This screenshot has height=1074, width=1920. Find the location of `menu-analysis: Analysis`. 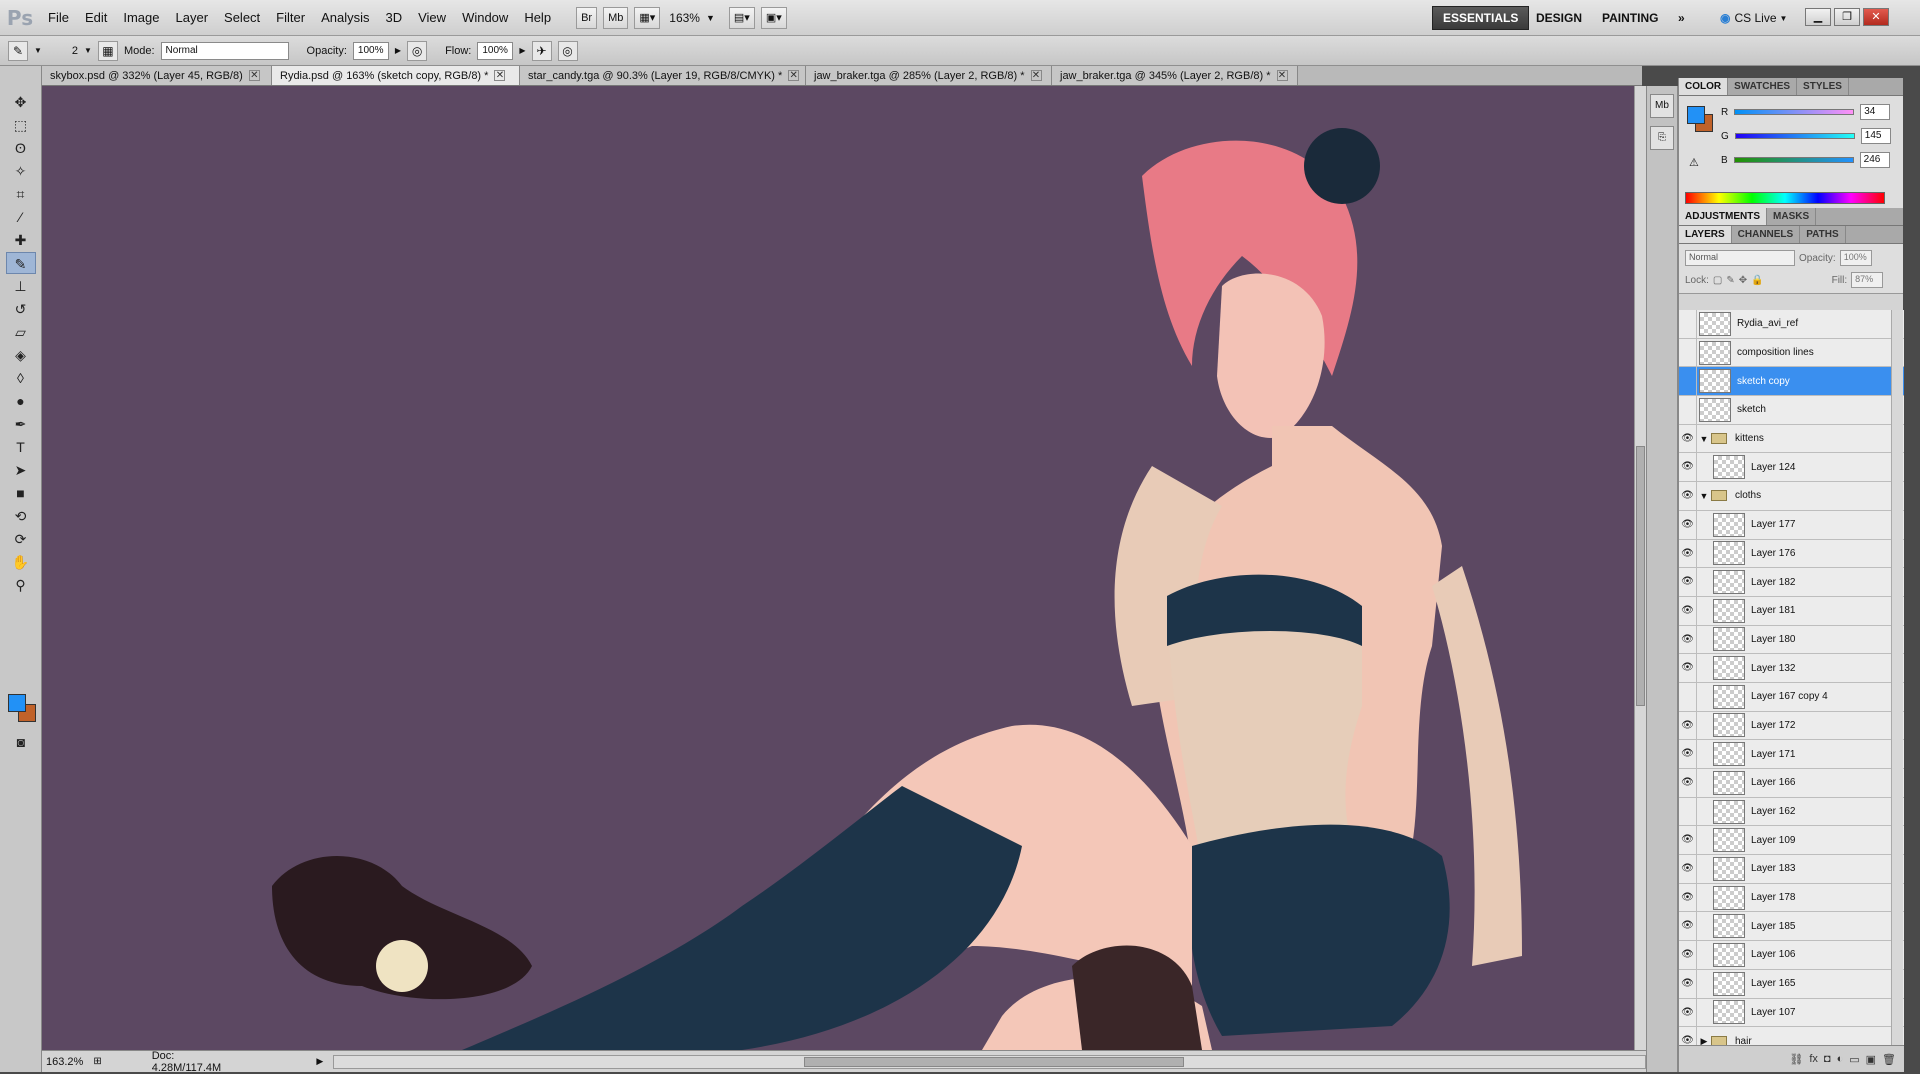

menu-analysis: Analysis is located at coordinates (345, 17).